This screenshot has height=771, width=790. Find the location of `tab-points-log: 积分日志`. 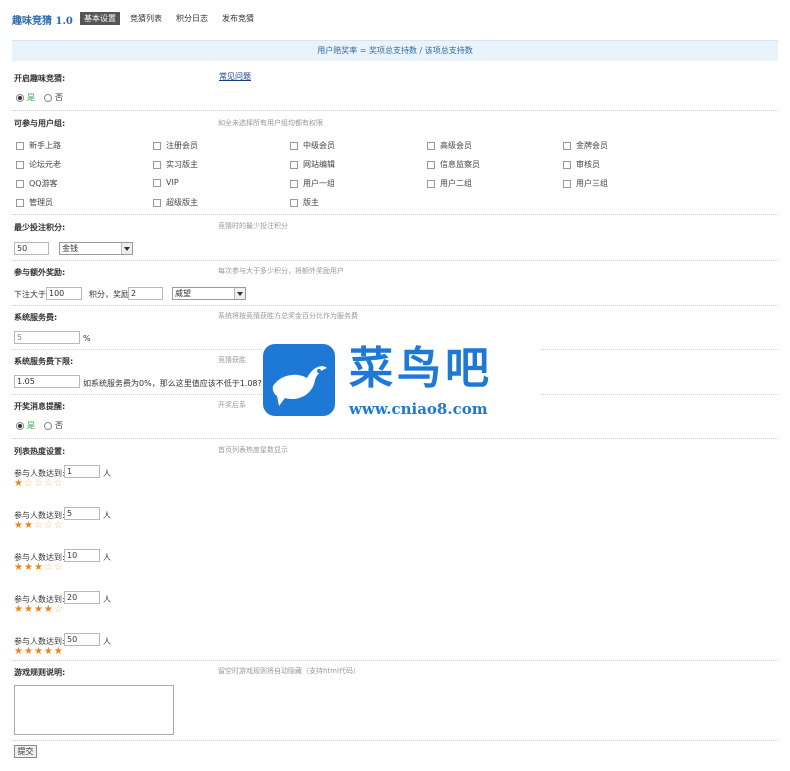

tab-points-log: 积分日志 is located at coordinates (192, 18).